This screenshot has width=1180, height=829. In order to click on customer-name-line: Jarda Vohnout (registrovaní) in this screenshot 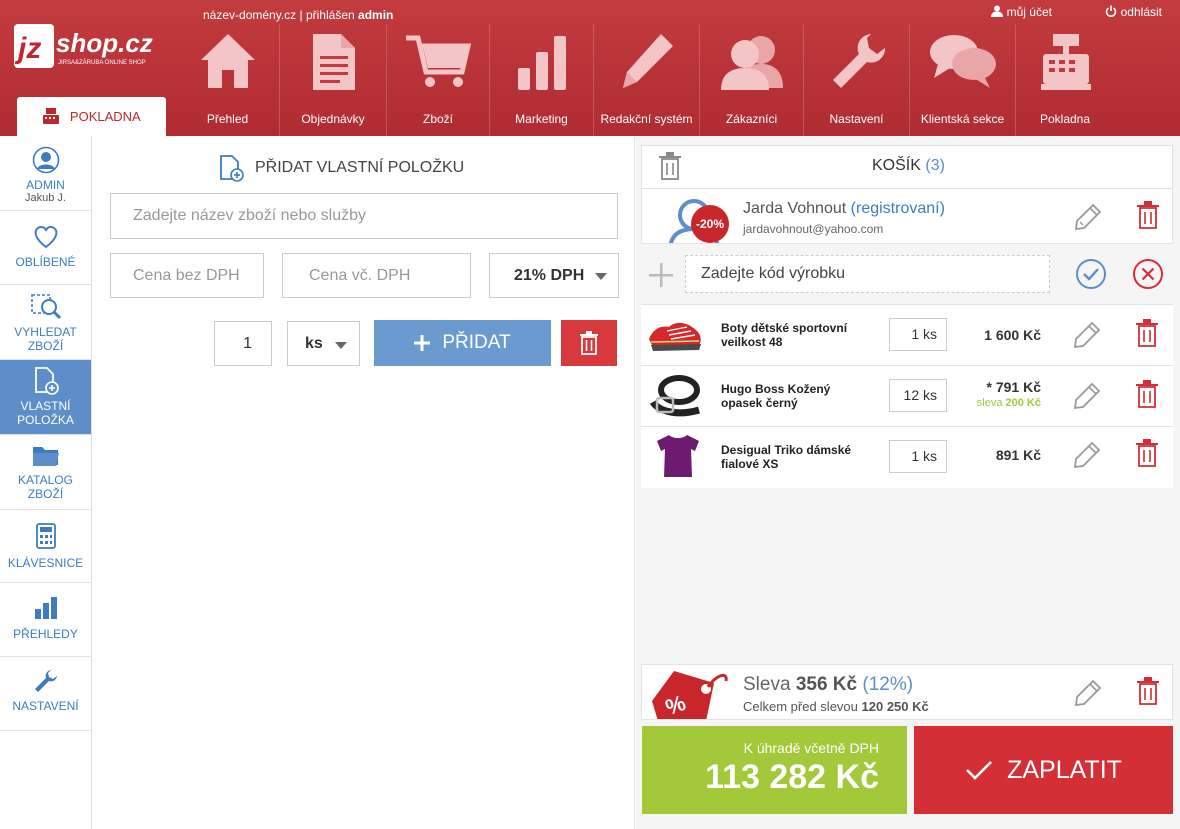, I will do `click(844, 209)`.